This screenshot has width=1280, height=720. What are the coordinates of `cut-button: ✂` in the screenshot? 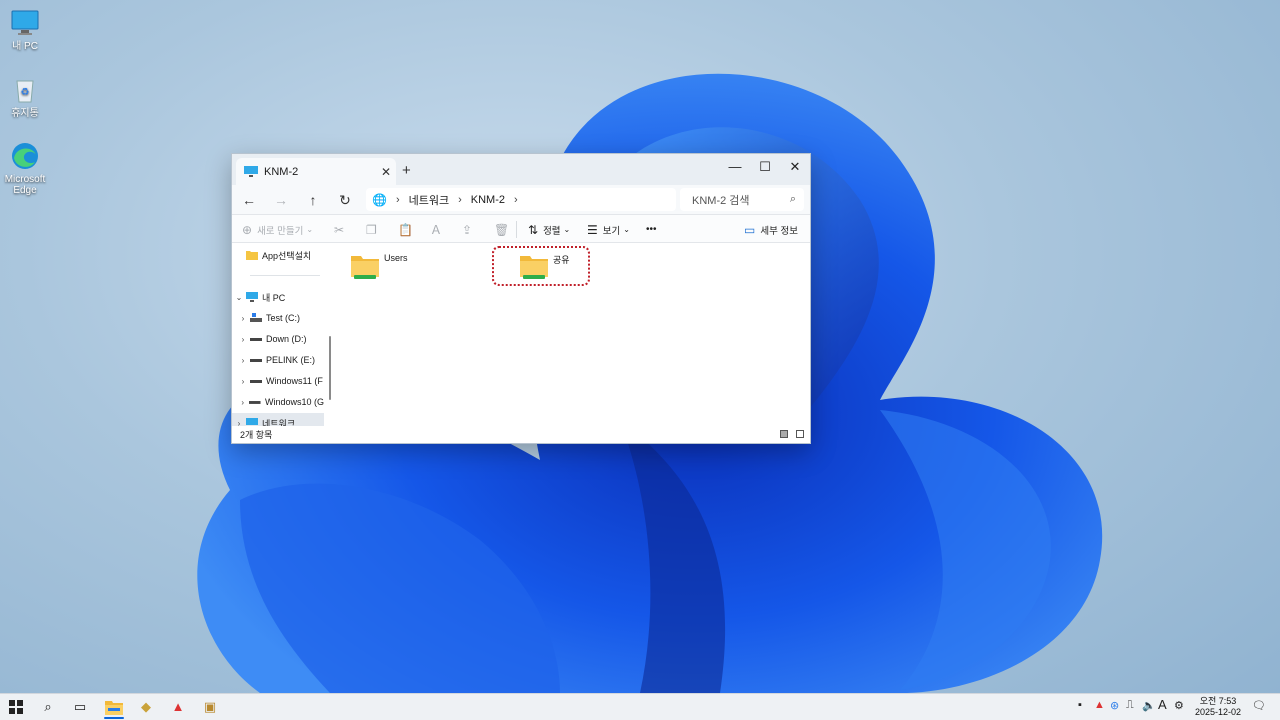 It's located at (341, 229).